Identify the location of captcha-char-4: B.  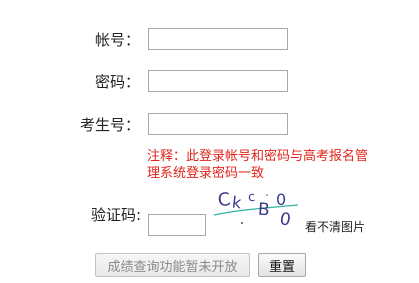
(263, 210).